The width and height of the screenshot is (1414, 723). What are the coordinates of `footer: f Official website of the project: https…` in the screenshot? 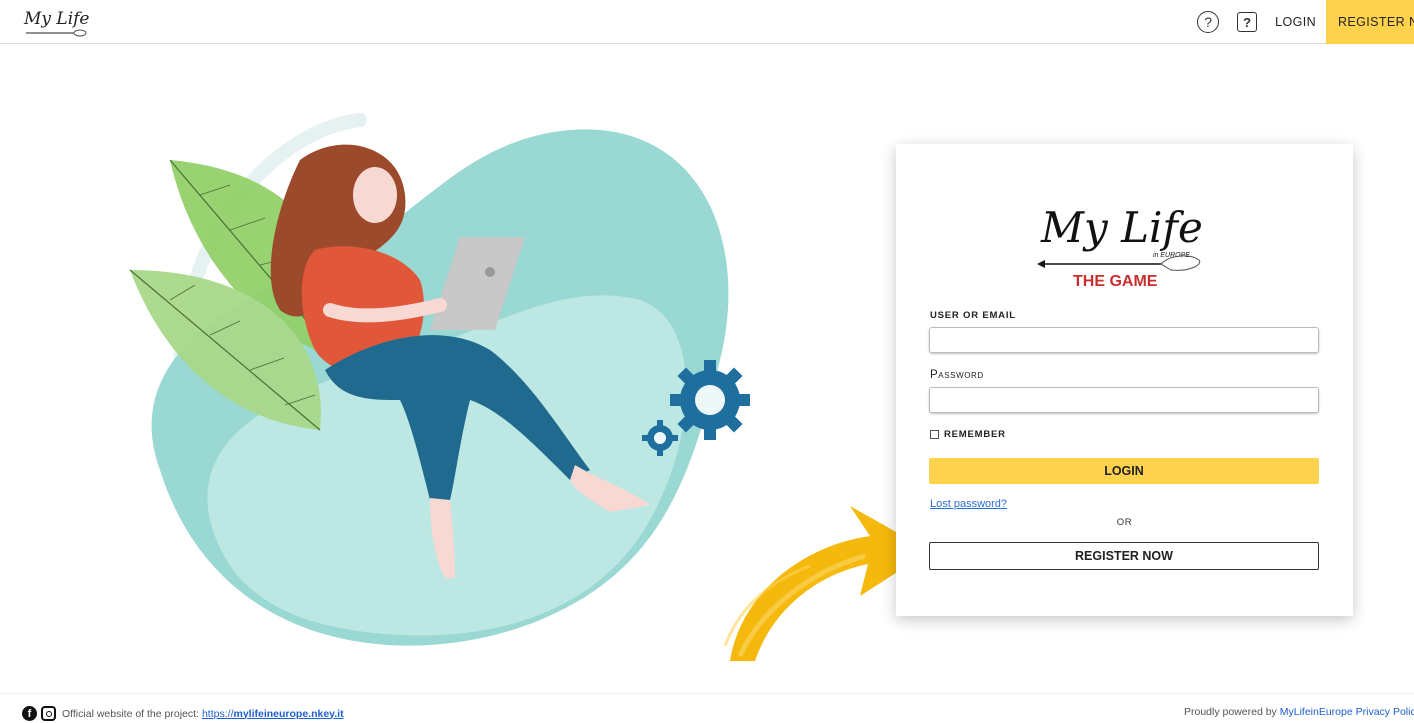 It's located at (707, 708).